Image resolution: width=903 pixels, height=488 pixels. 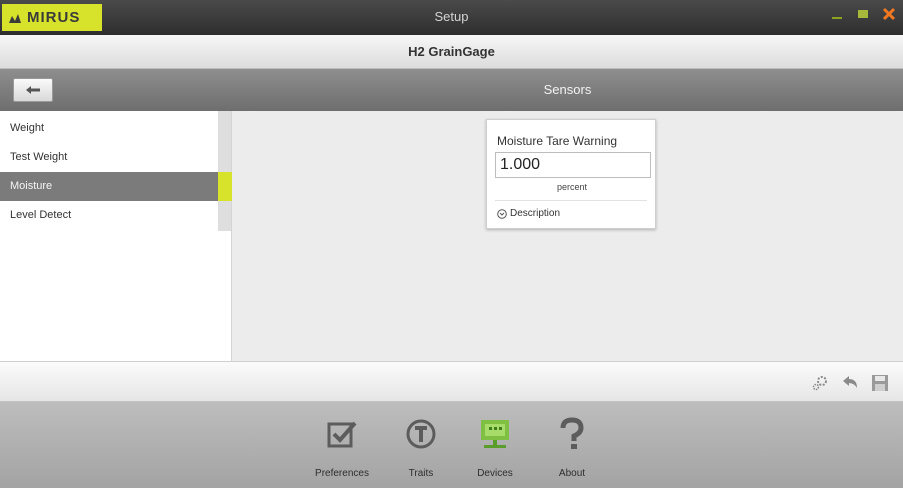 What do you see at coordinates (225, 186) in the screenshot?
I see `selection-marker` at bounding box center [225, 186].